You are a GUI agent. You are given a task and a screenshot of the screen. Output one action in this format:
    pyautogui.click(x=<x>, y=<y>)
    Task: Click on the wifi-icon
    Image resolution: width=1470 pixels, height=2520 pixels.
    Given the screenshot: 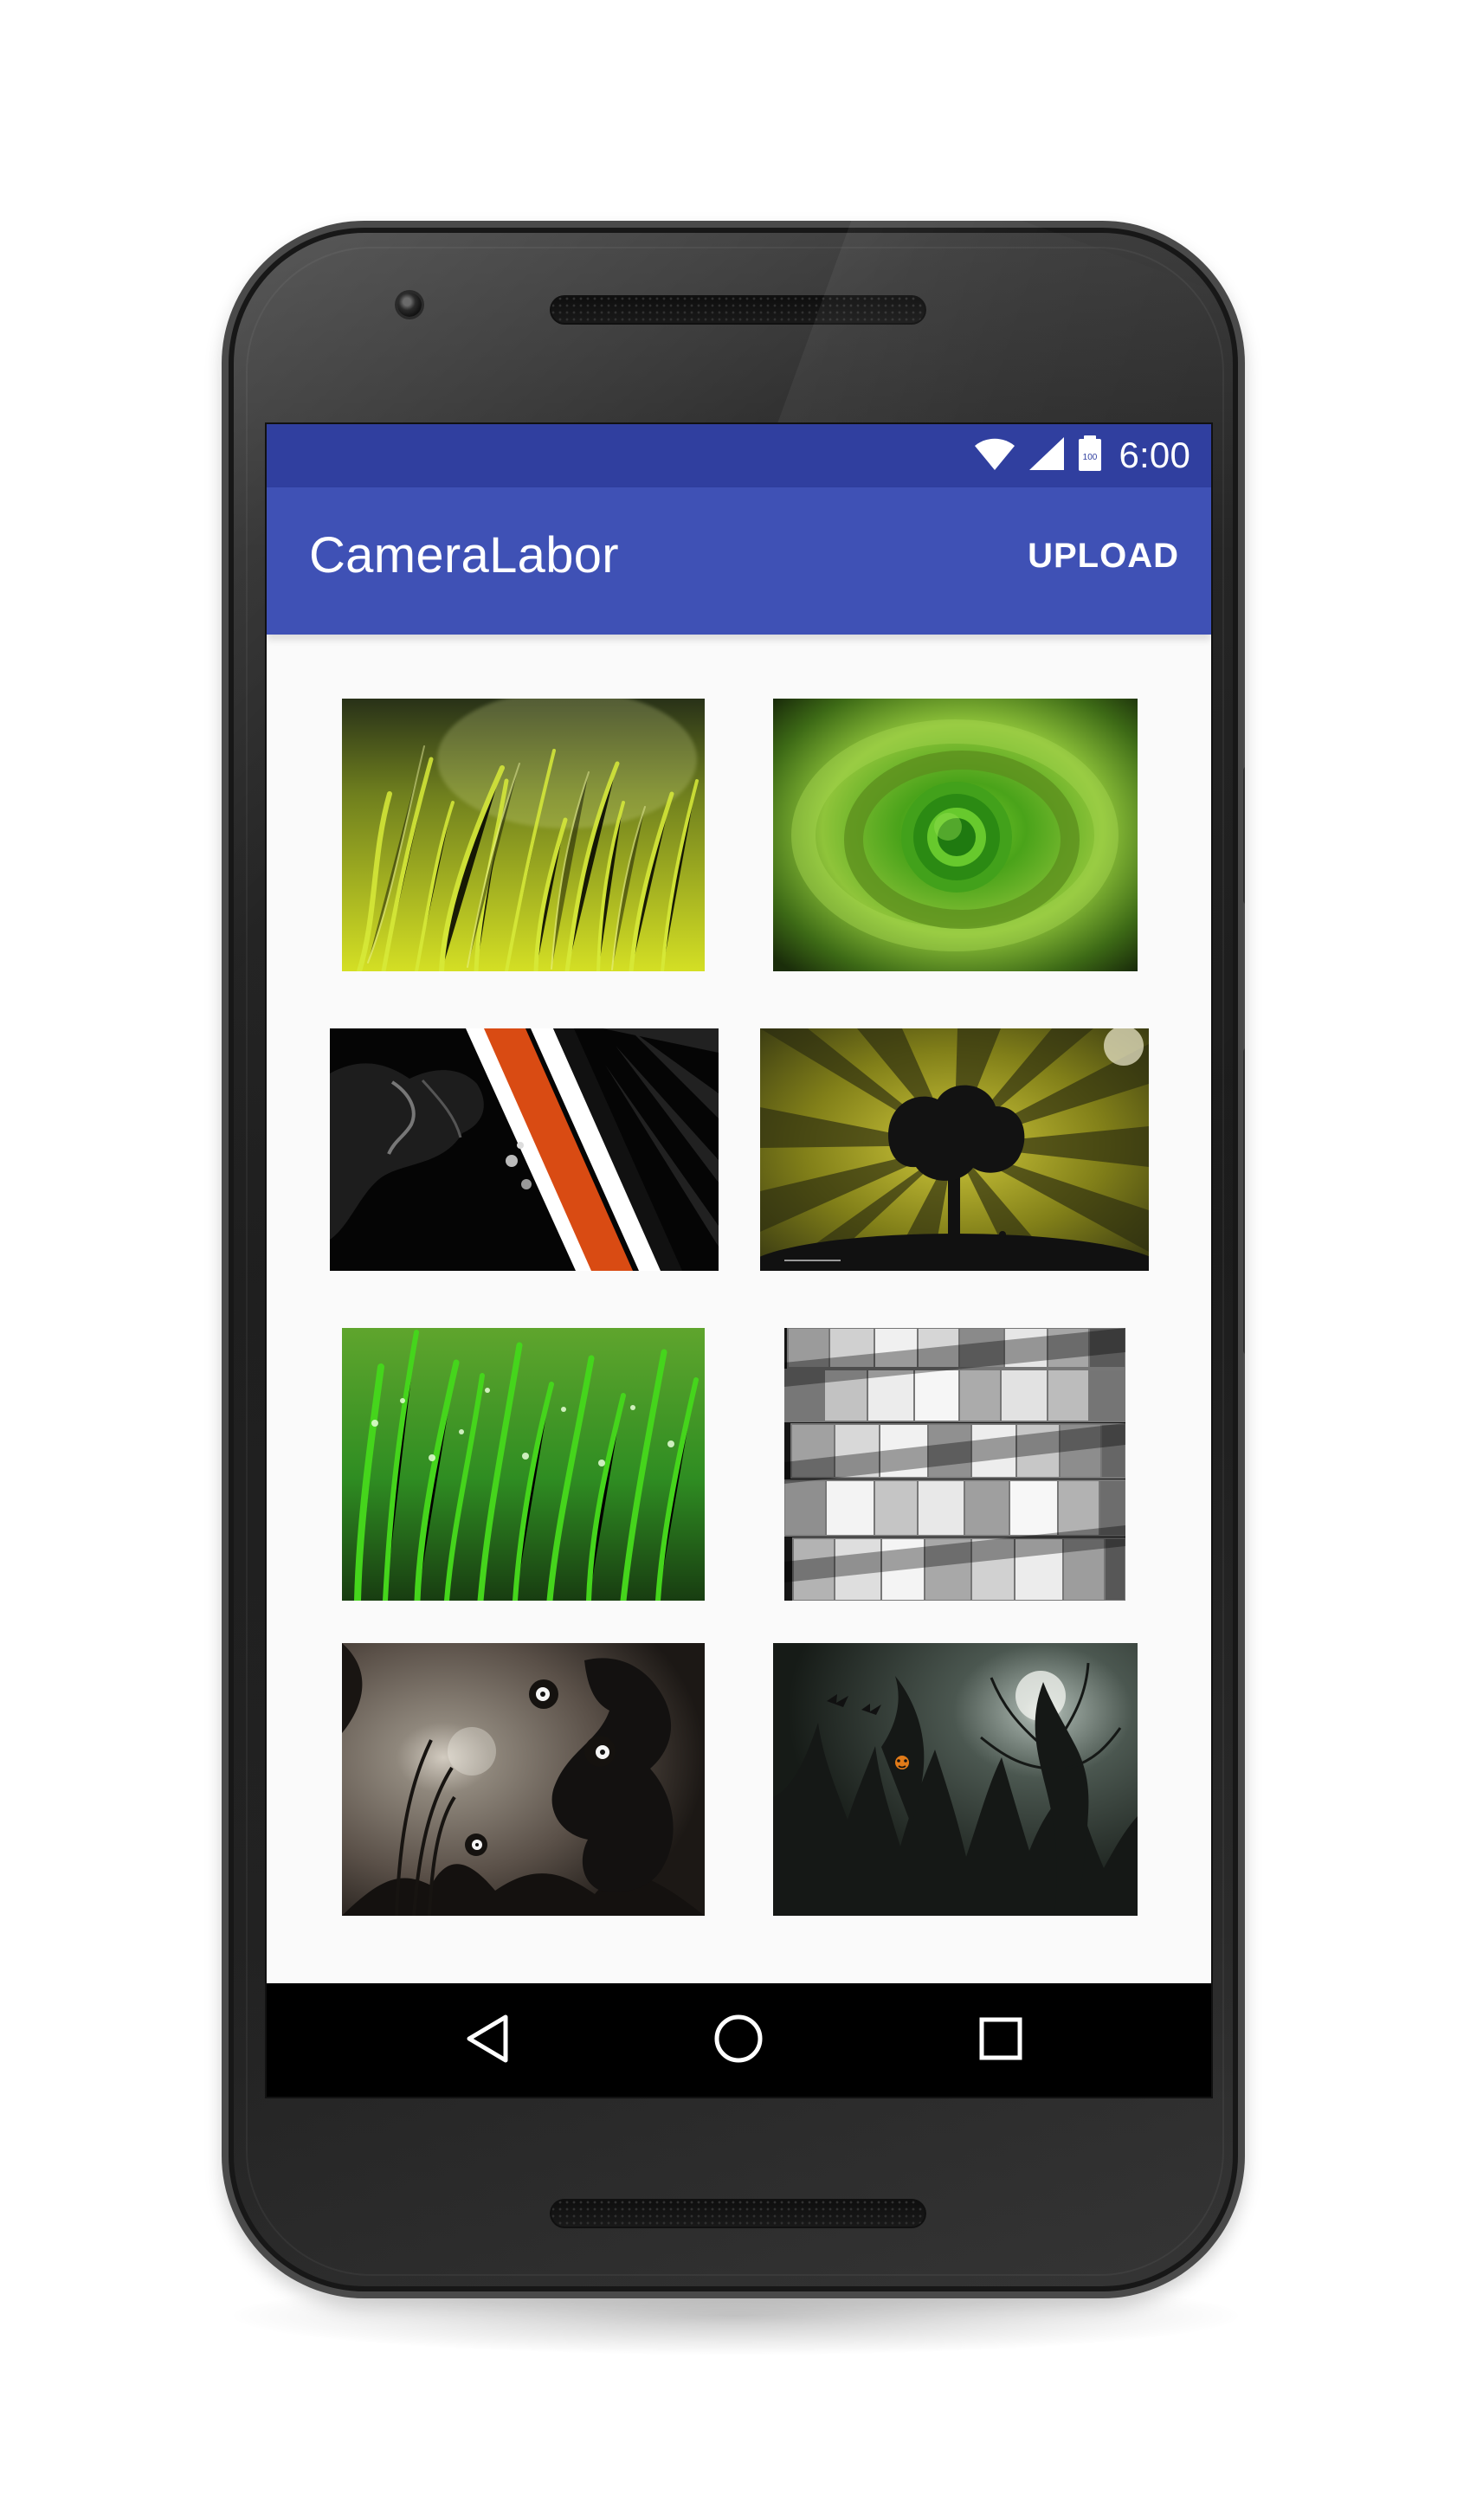 What is the action you would take?
    pyautogui.click(x=995, y=455)
    